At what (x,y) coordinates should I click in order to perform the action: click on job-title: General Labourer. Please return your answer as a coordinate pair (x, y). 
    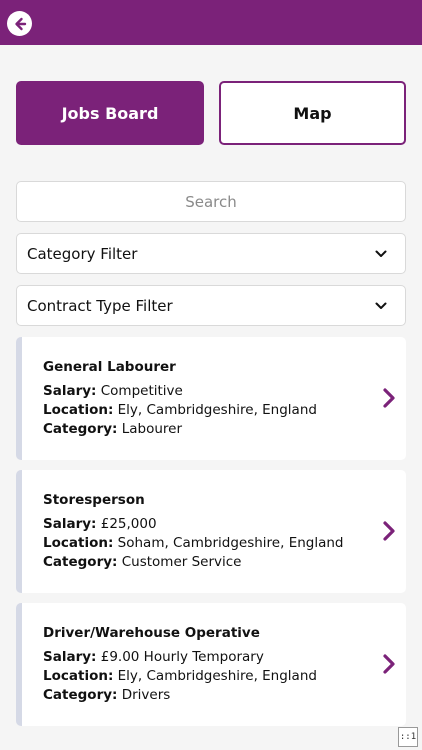
    Looking at the image, I should click on (109, 367).